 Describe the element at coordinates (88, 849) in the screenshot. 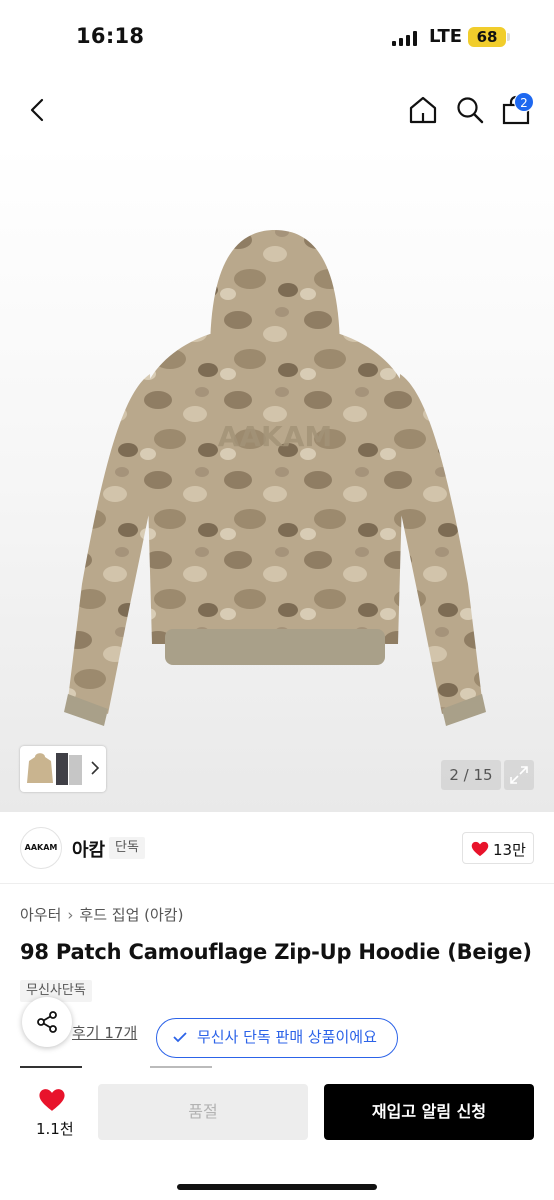

I see `brand-name: 아캄` at that location.